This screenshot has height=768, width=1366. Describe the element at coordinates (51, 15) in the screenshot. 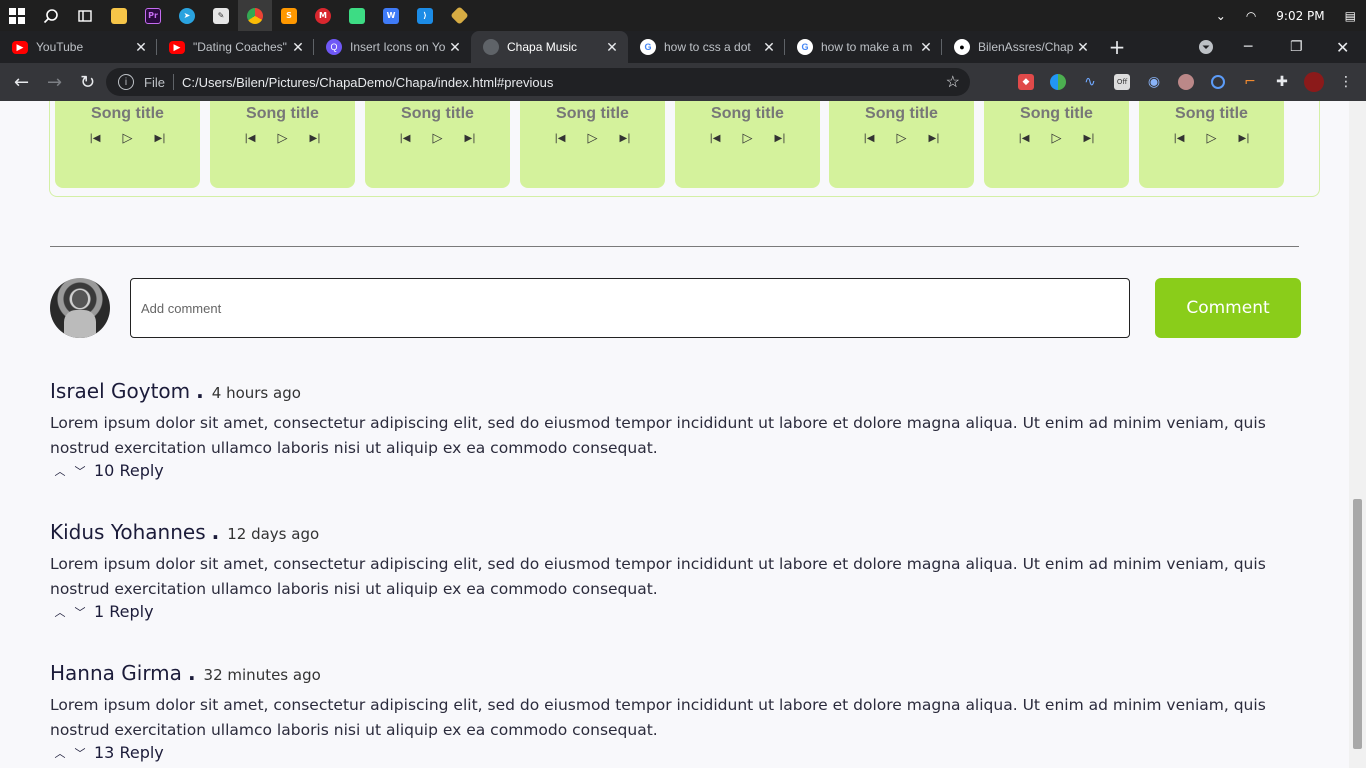

I see `search-icon` at that location.